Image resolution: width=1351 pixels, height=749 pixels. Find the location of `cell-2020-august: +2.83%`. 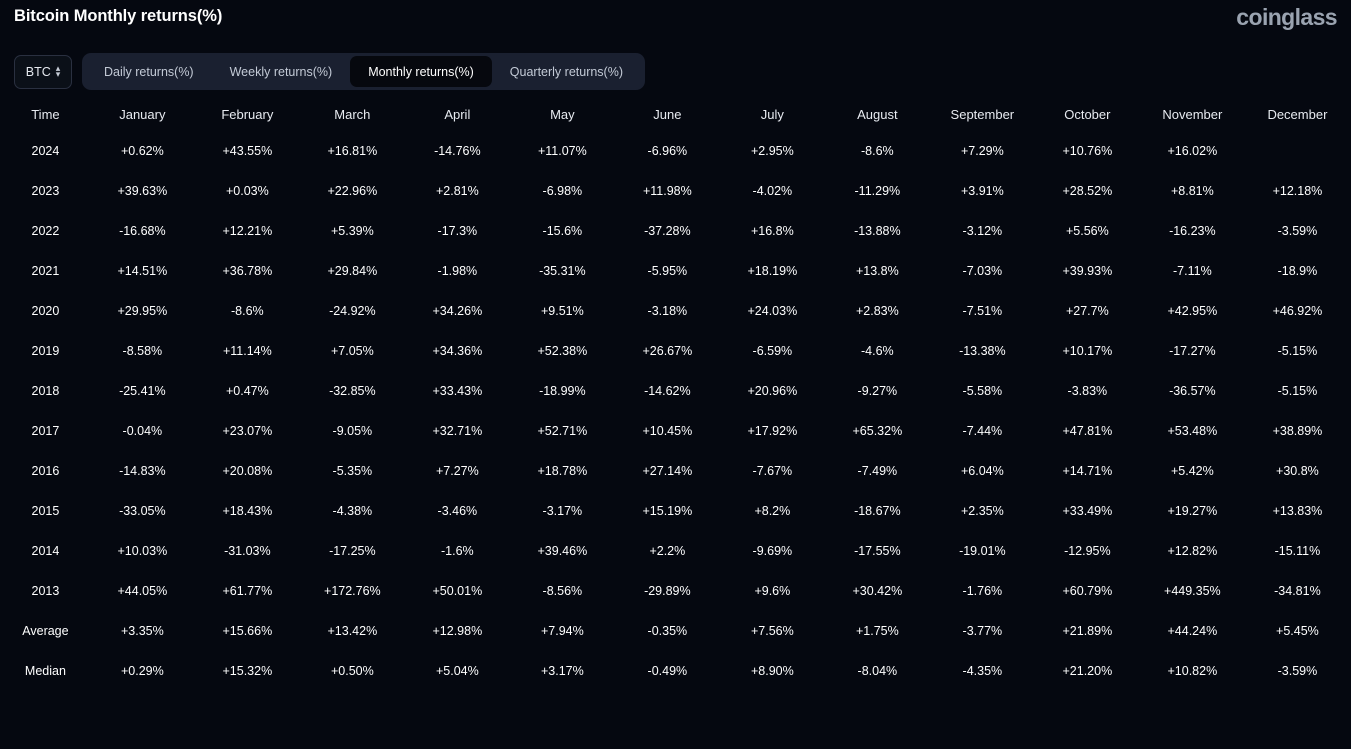

cell-2020-august: +2.83% is located at coordinates (877, 310).